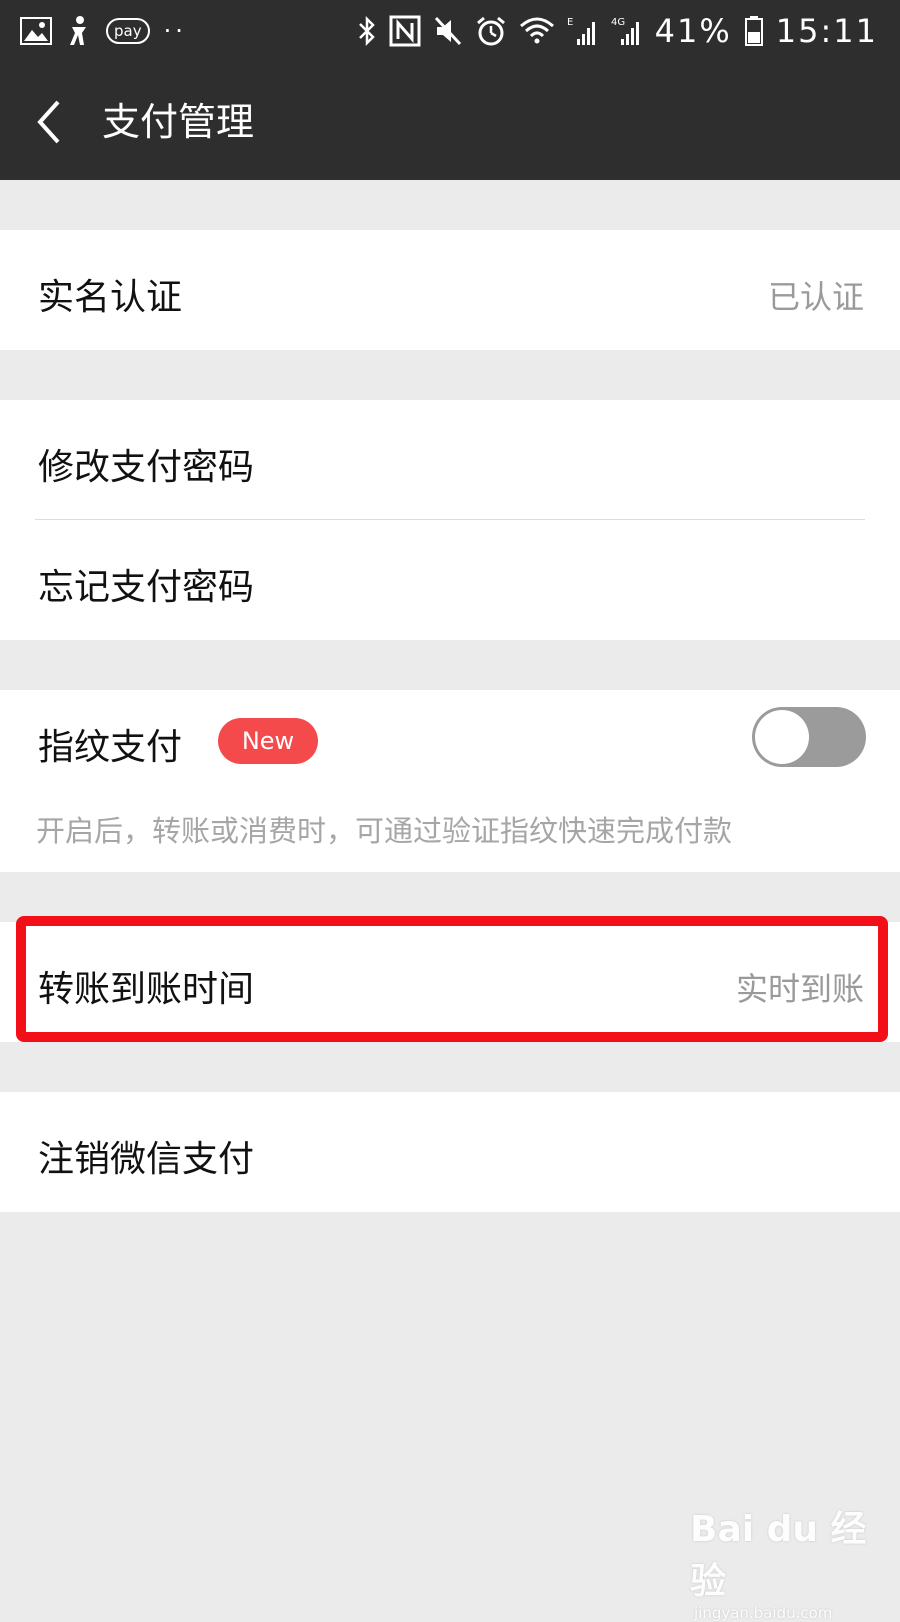 The height and width of the screenshot is (1622, 900). What do you see at coordinates (618, 22) in the screenshot?
I see `svg-text: 4G` at bounding box center [618, 22].